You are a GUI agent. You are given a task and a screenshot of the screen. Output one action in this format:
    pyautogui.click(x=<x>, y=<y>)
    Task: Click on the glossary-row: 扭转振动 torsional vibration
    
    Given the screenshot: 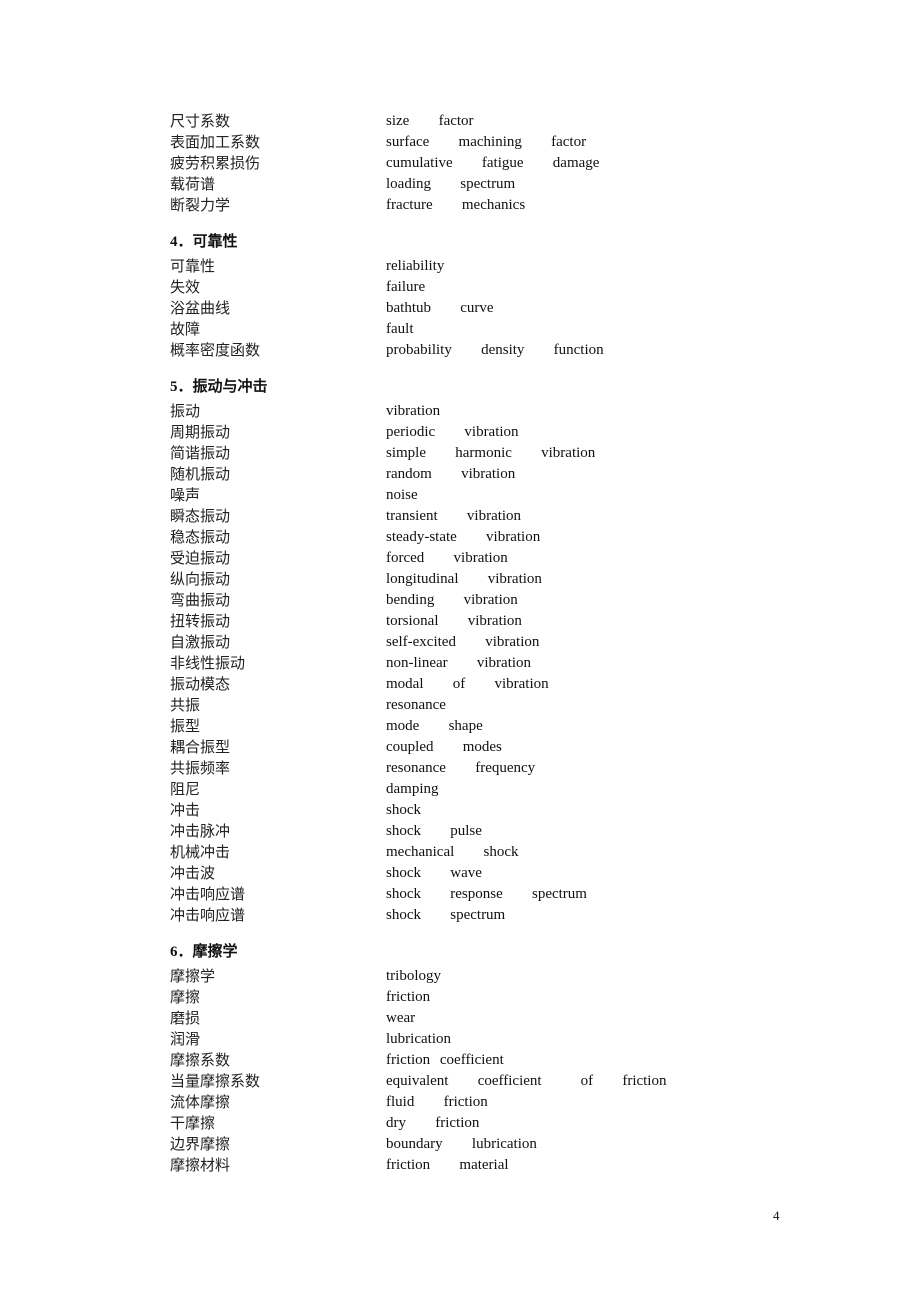 What is the action you would take?
    pyautogui.click(x=470, y=621)
    